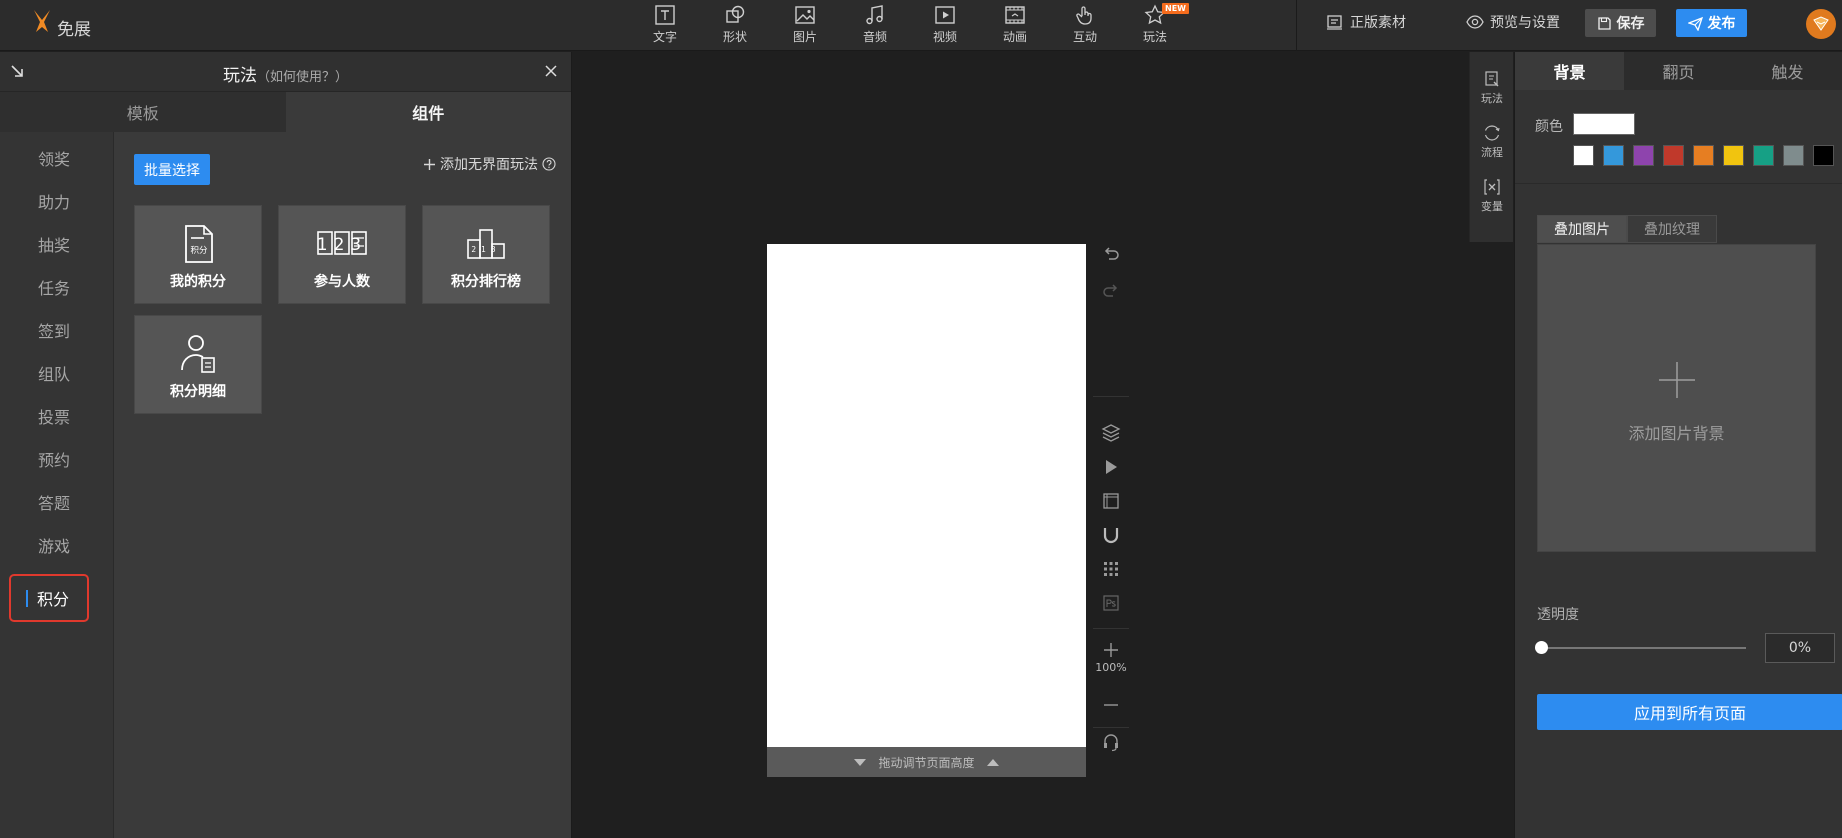 The width and height of the screenshot is (1842, 838). I want to click on color-picker, so click(1604, 124).